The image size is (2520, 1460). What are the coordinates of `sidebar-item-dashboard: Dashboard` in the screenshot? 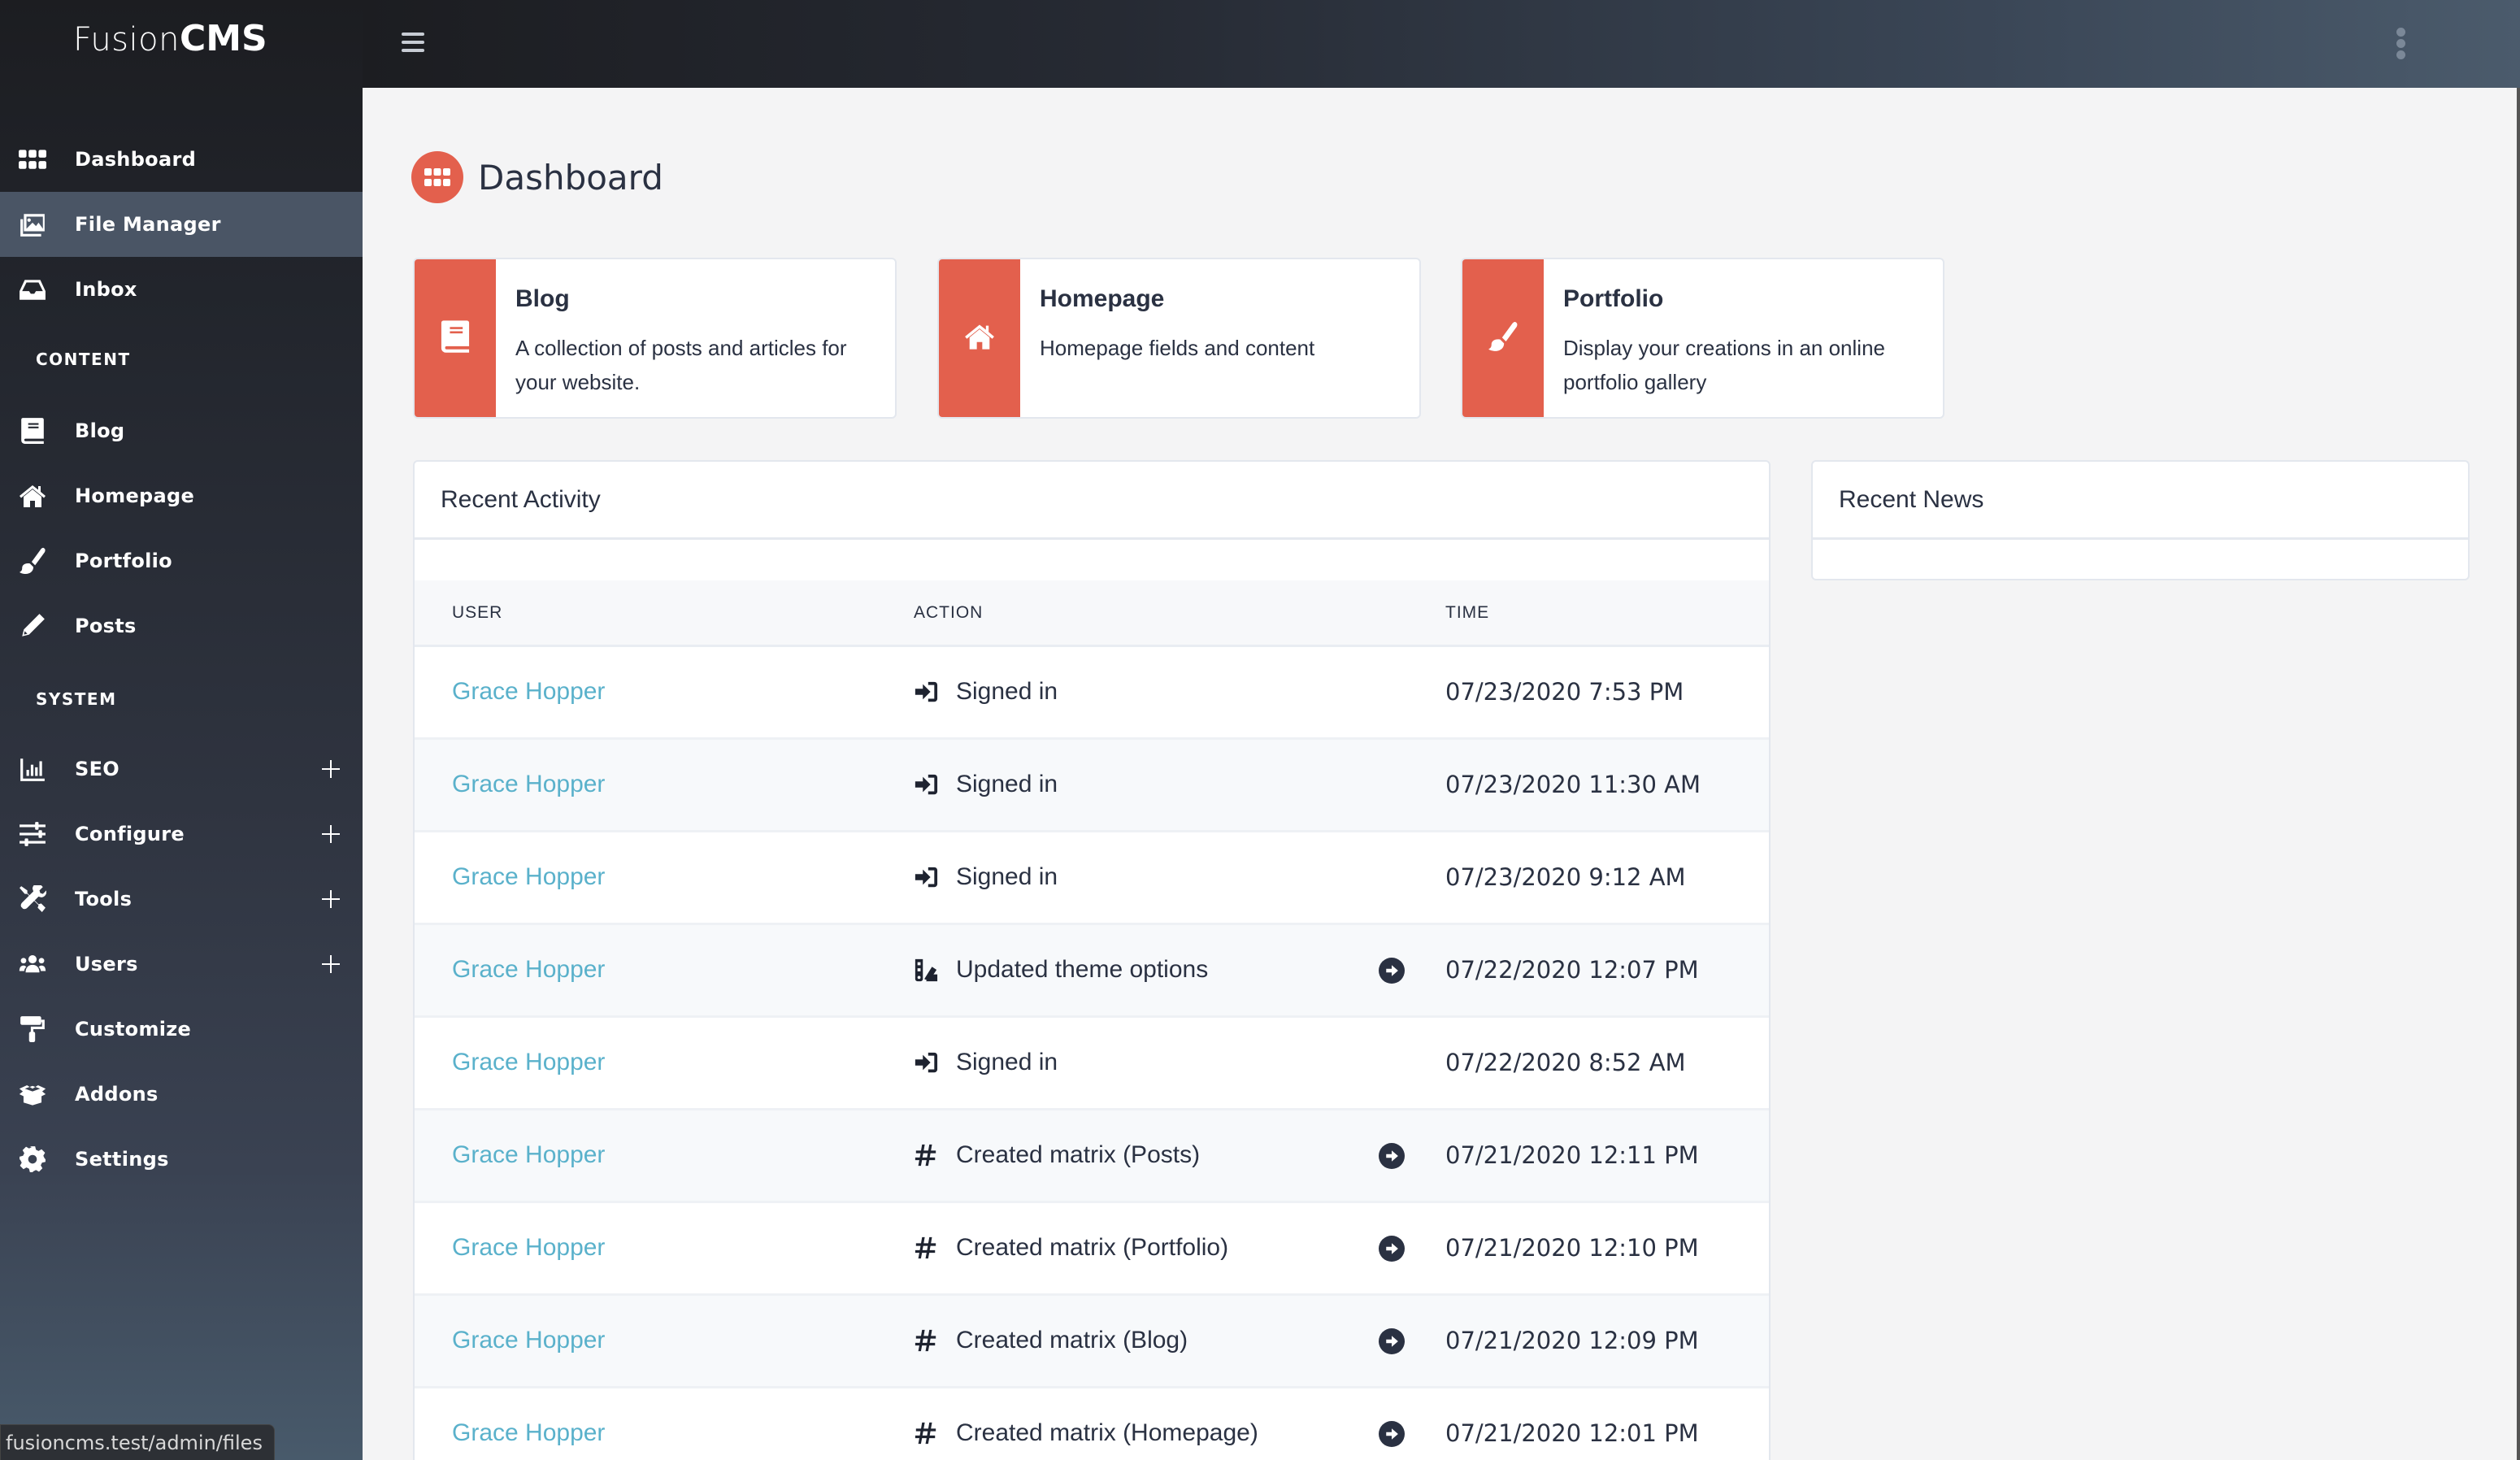 It's located at (181, 159).